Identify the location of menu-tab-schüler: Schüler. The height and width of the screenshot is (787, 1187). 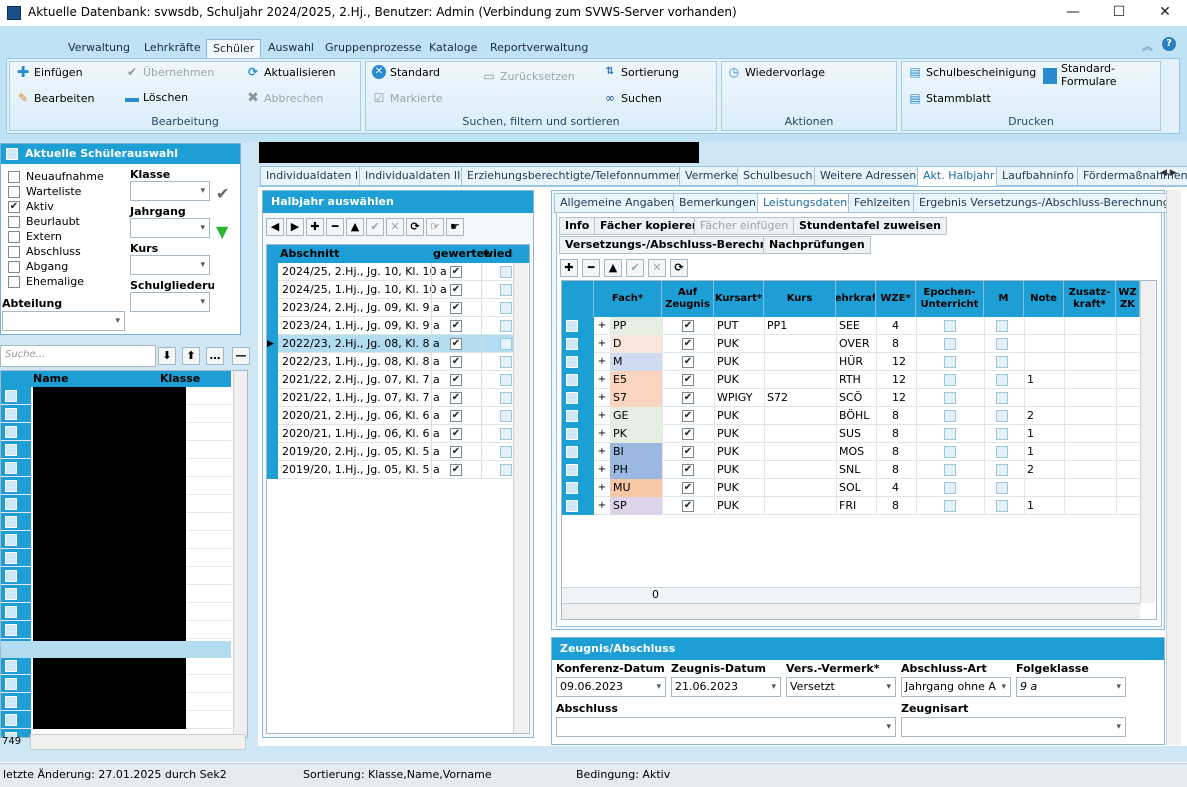
(234, 49).